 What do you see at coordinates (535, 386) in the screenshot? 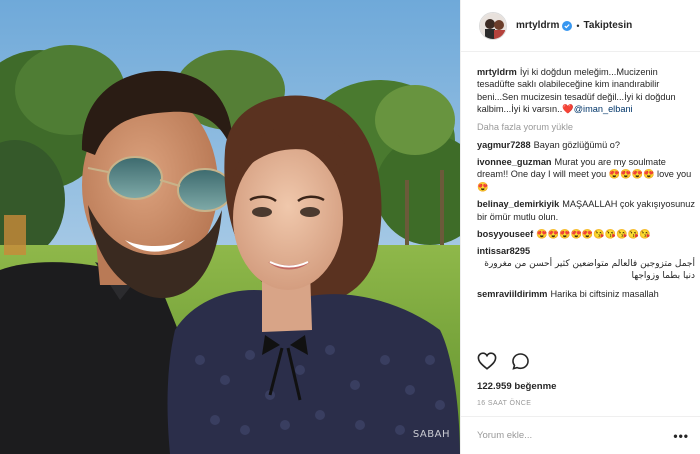
I see `likes-label: beğenme` at bounding box center [535, 386].